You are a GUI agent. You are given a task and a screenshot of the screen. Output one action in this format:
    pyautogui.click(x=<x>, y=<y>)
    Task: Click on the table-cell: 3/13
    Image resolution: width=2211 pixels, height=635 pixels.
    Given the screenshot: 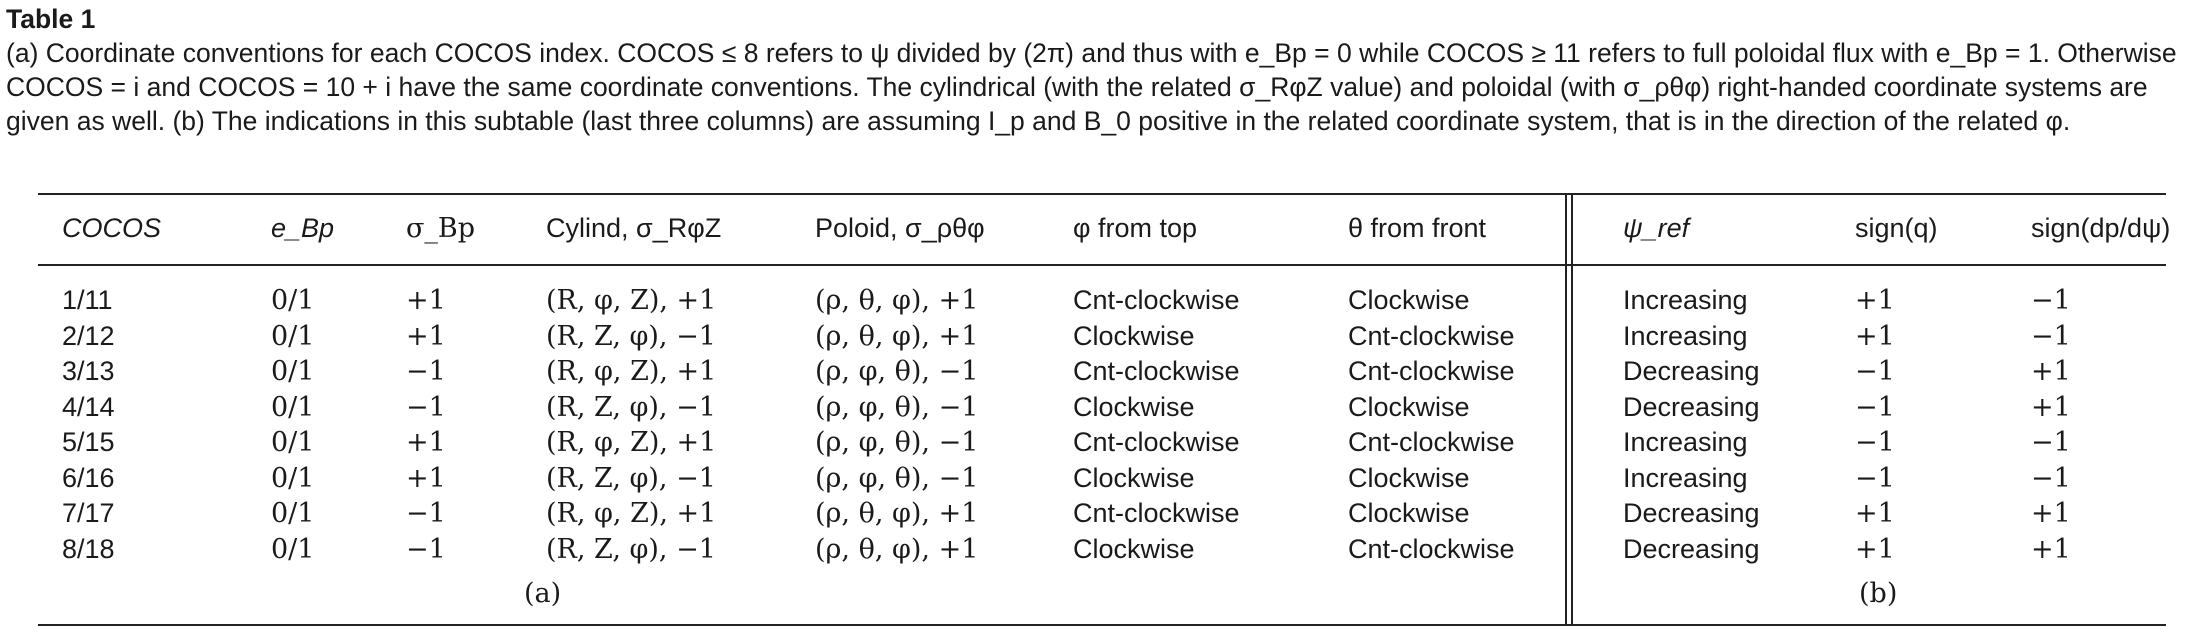 What is the action you would take?
    pyautogui.click(x=88, y=371)
    